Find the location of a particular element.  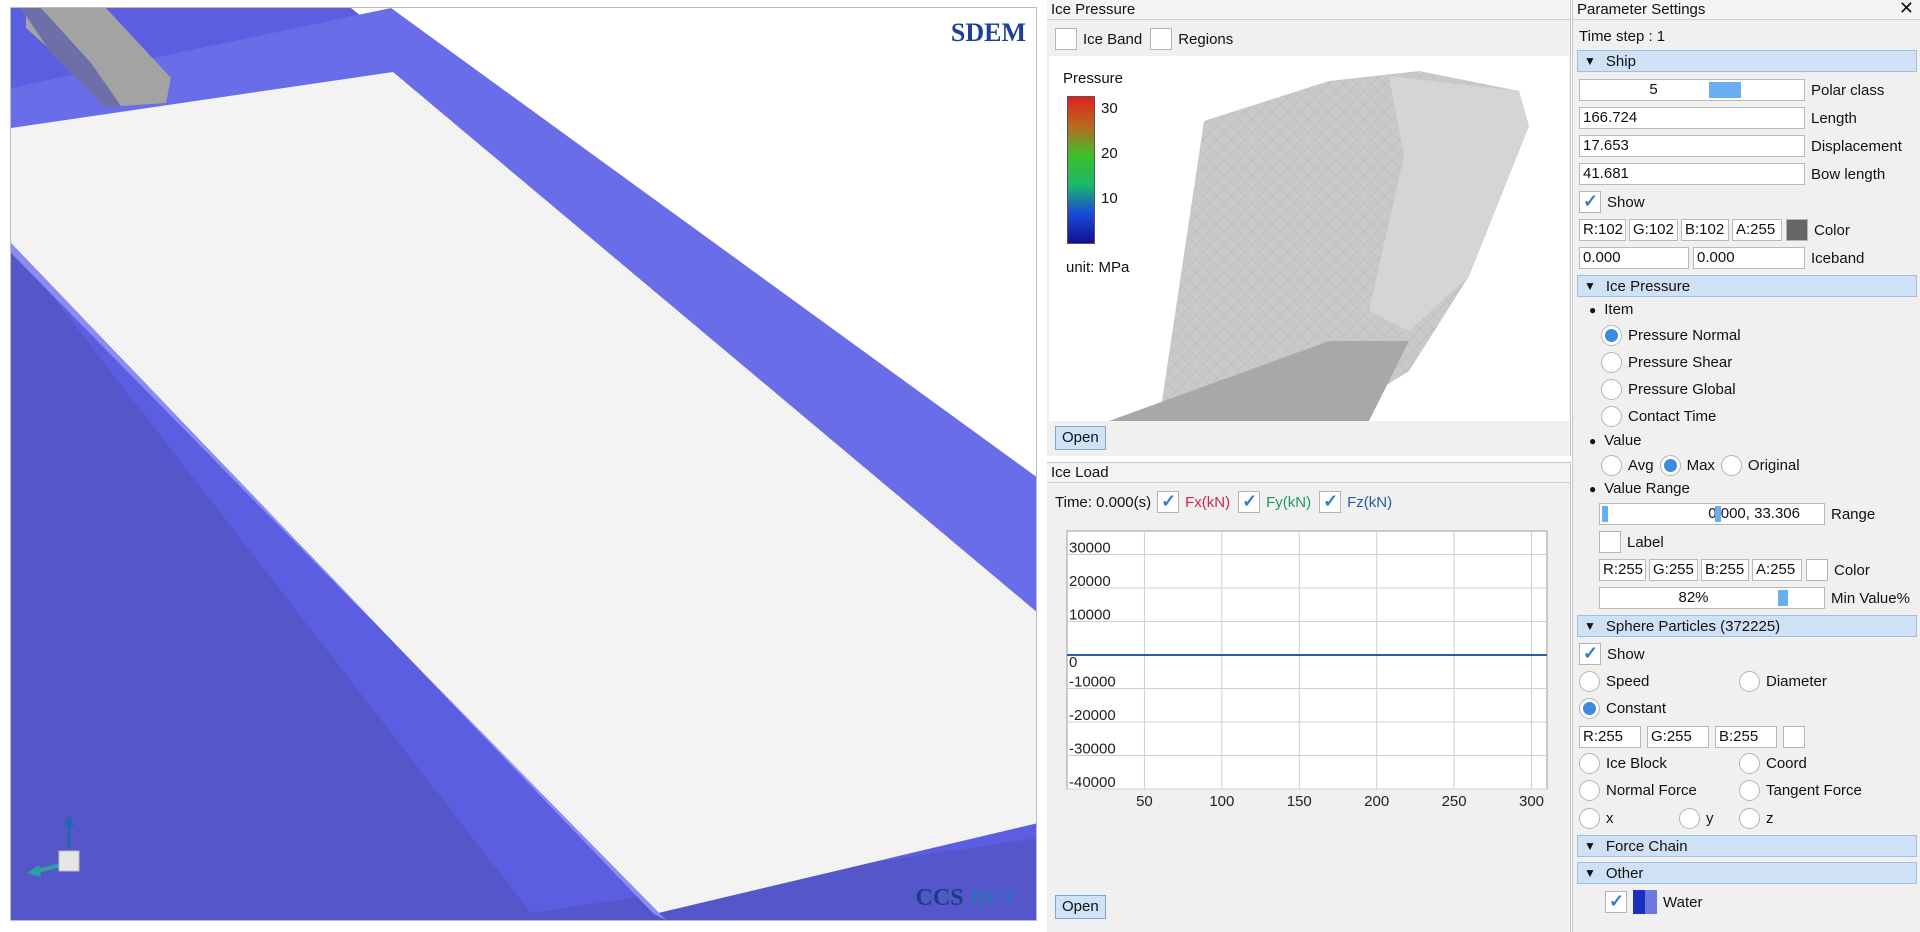

other-header-label: Other is located at coordinates (1624, 873).